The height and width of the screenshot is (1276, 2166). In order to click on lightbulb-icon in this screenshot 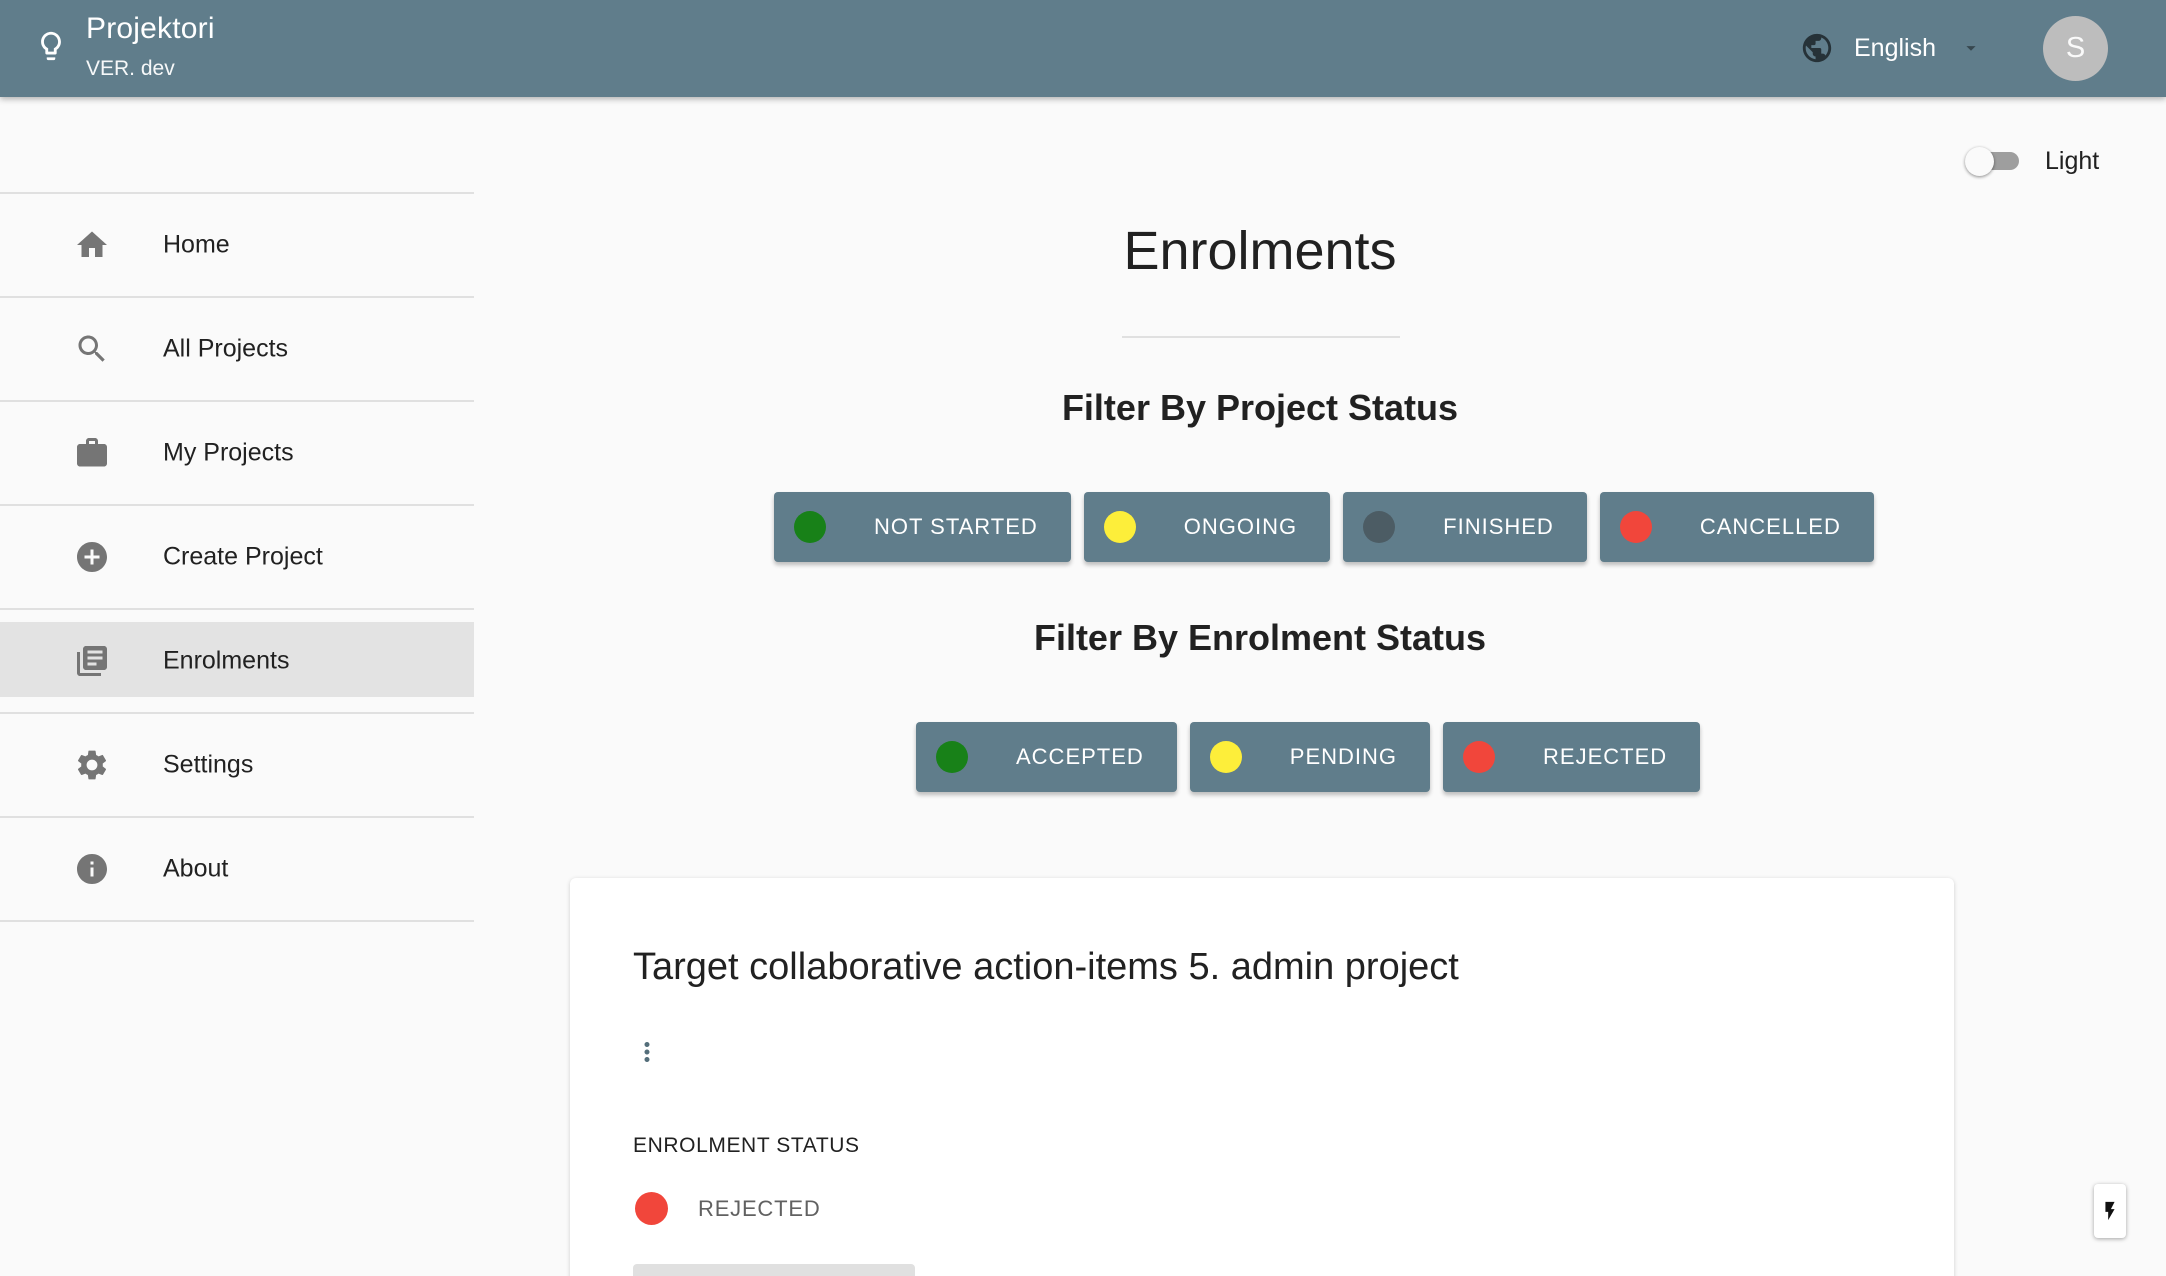, I will do `click(51, 46)`.